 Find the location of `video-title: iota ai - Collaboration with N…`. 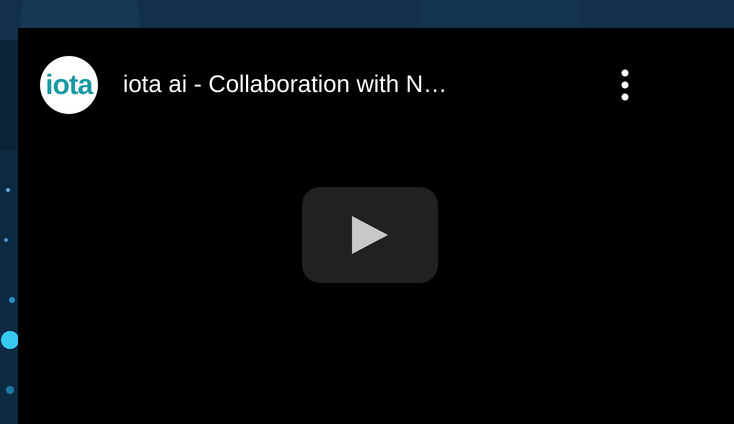

video-title: iota ai - Collaboration with N… is located at coordinates (368, 85).